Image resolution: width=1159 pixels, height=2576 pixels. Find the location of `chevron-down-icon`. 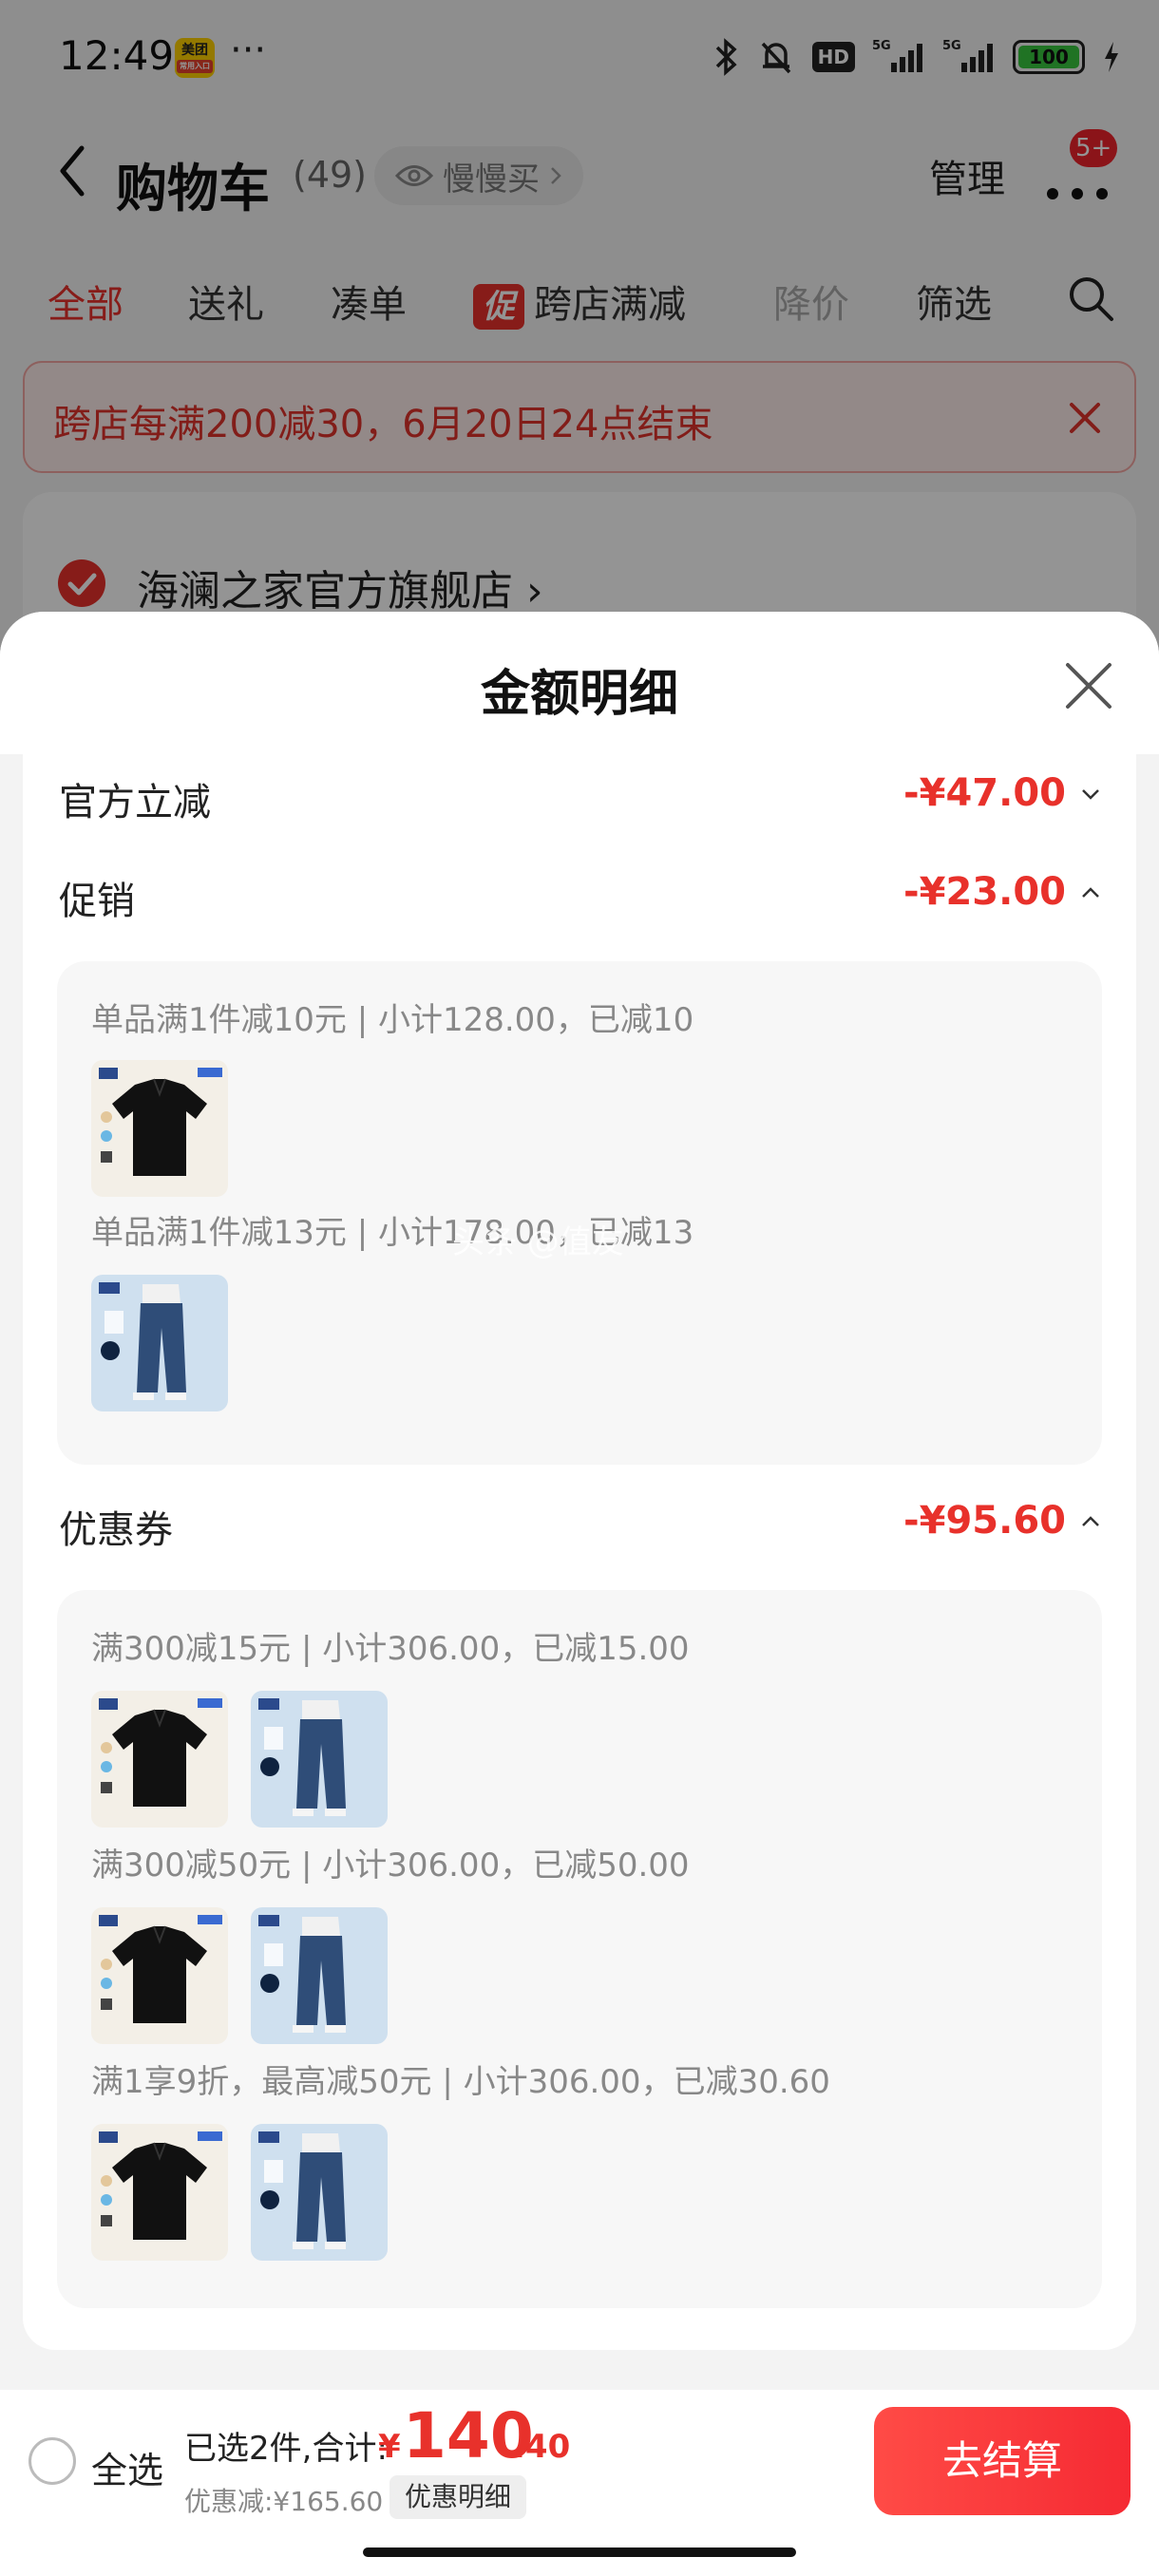

chevron-down-icon is located at coordinates (1090, 794).